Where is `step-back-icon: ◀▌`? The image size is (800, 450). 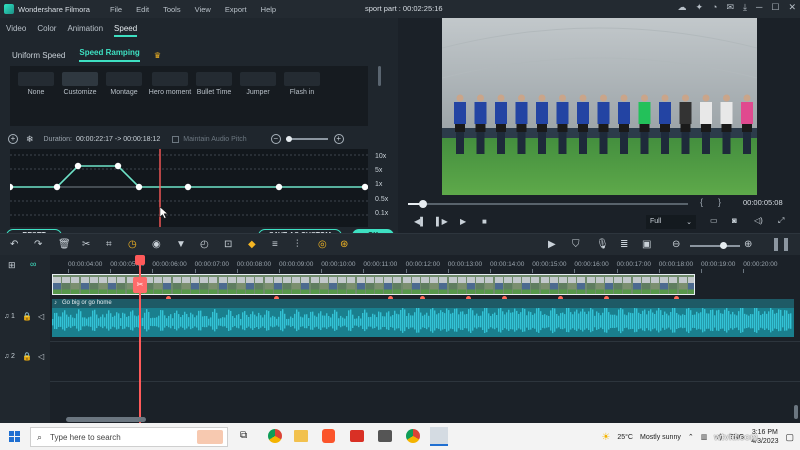 step-back-icon: ◀▌ is located at coordinates (420, 221).